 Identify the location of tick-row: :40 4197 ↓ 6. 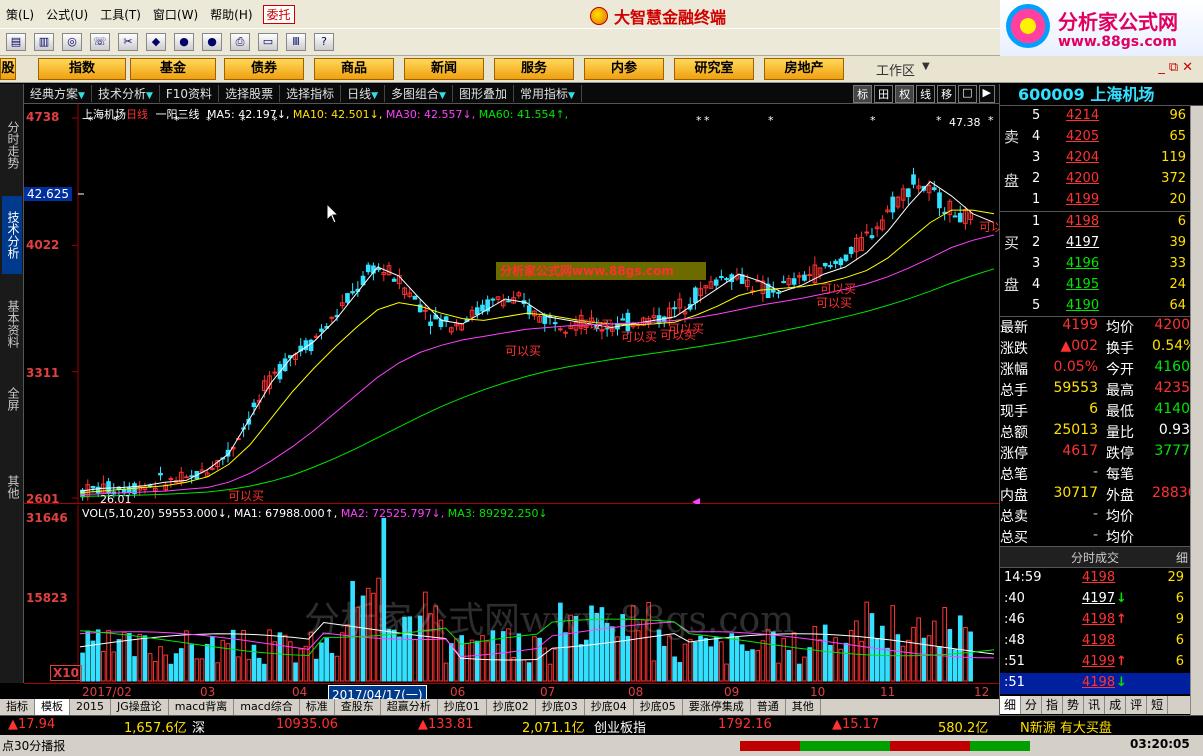
(1095, 599).